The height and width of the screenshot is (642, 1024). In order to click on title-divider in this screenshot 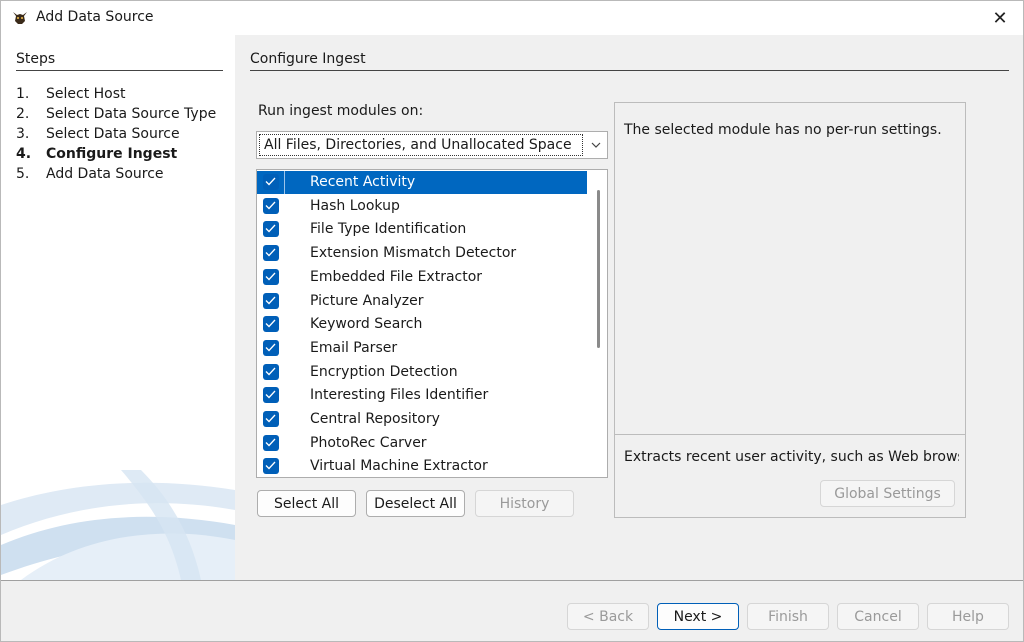, I will do `click(629, 70)`.